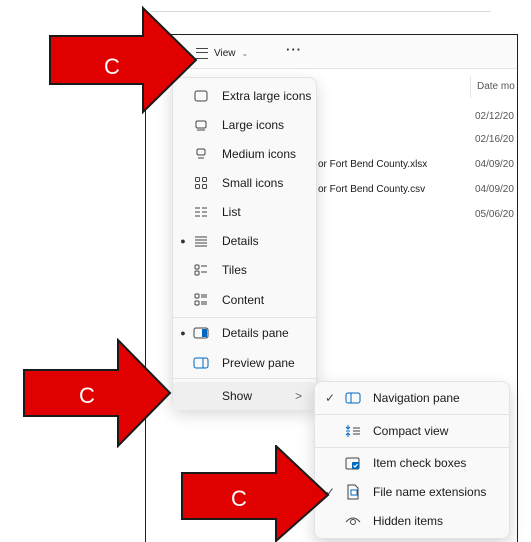  I want to click on file-name-extensions-icon, so click(353, 492).